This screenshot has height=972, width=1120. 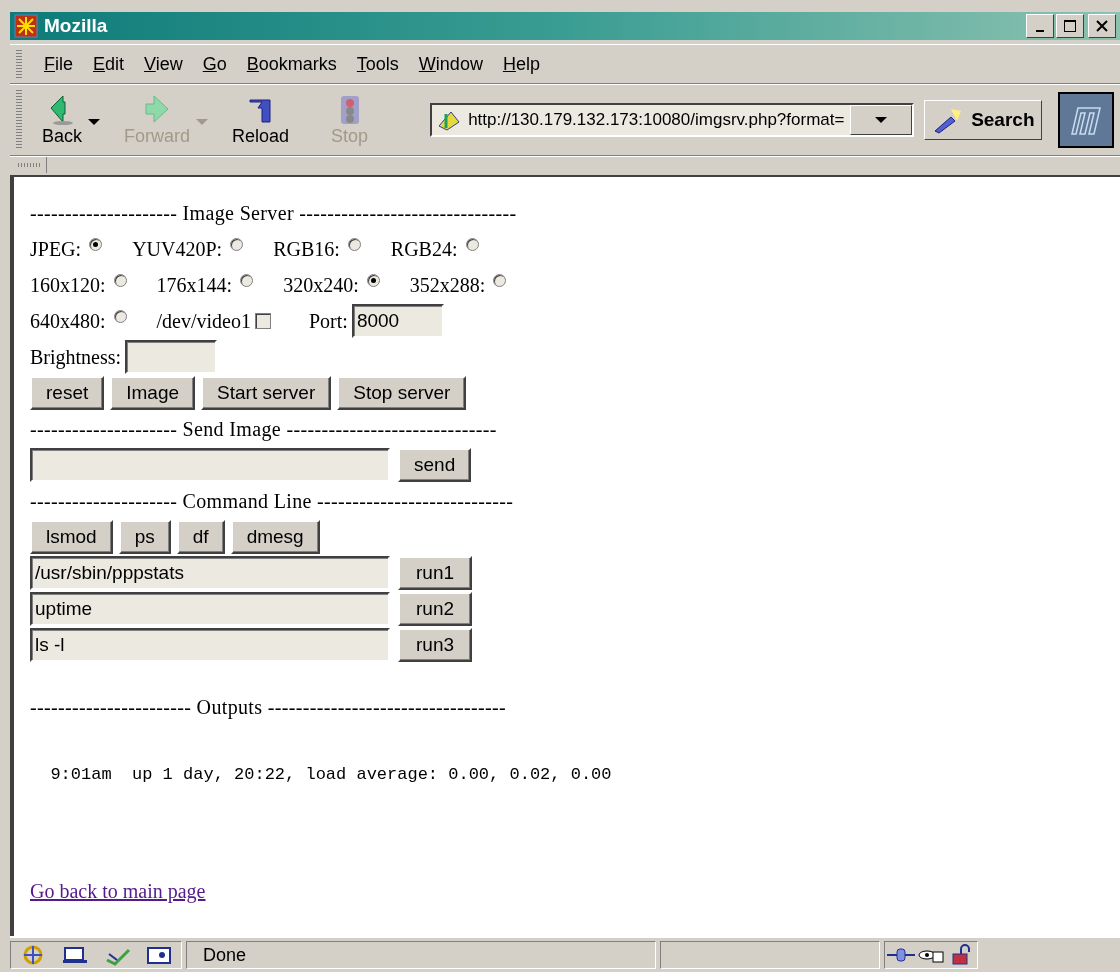 What do you see at coordinates (26, 26) in the screenshot?
I see `mozilla-logo-icon` at bounding box center [26, 26].